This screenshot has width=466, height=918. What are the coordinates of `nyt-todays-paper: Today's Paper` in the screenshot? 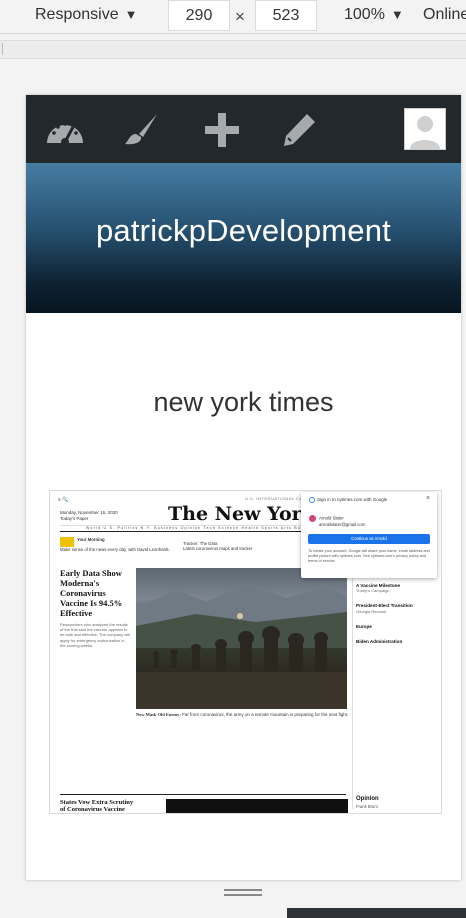 It's located at (74, 518).